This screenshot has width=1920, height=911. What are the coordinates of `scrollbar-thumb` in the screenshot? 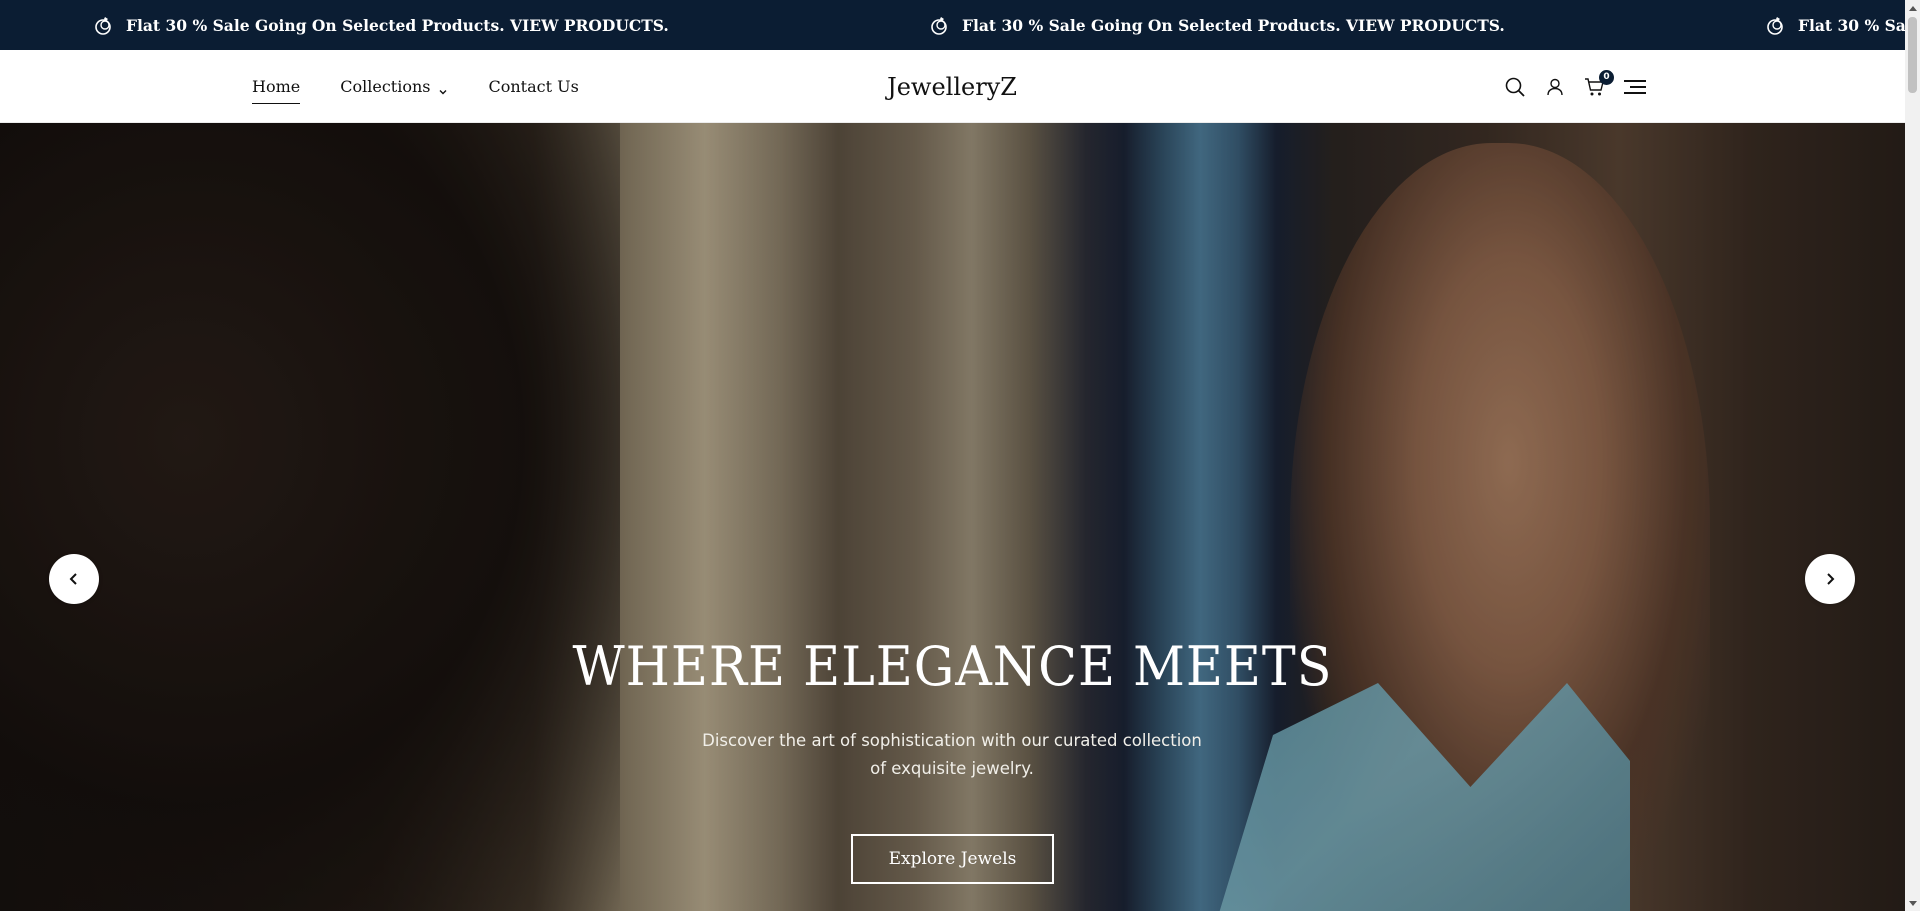 It's located at (1912, 55).